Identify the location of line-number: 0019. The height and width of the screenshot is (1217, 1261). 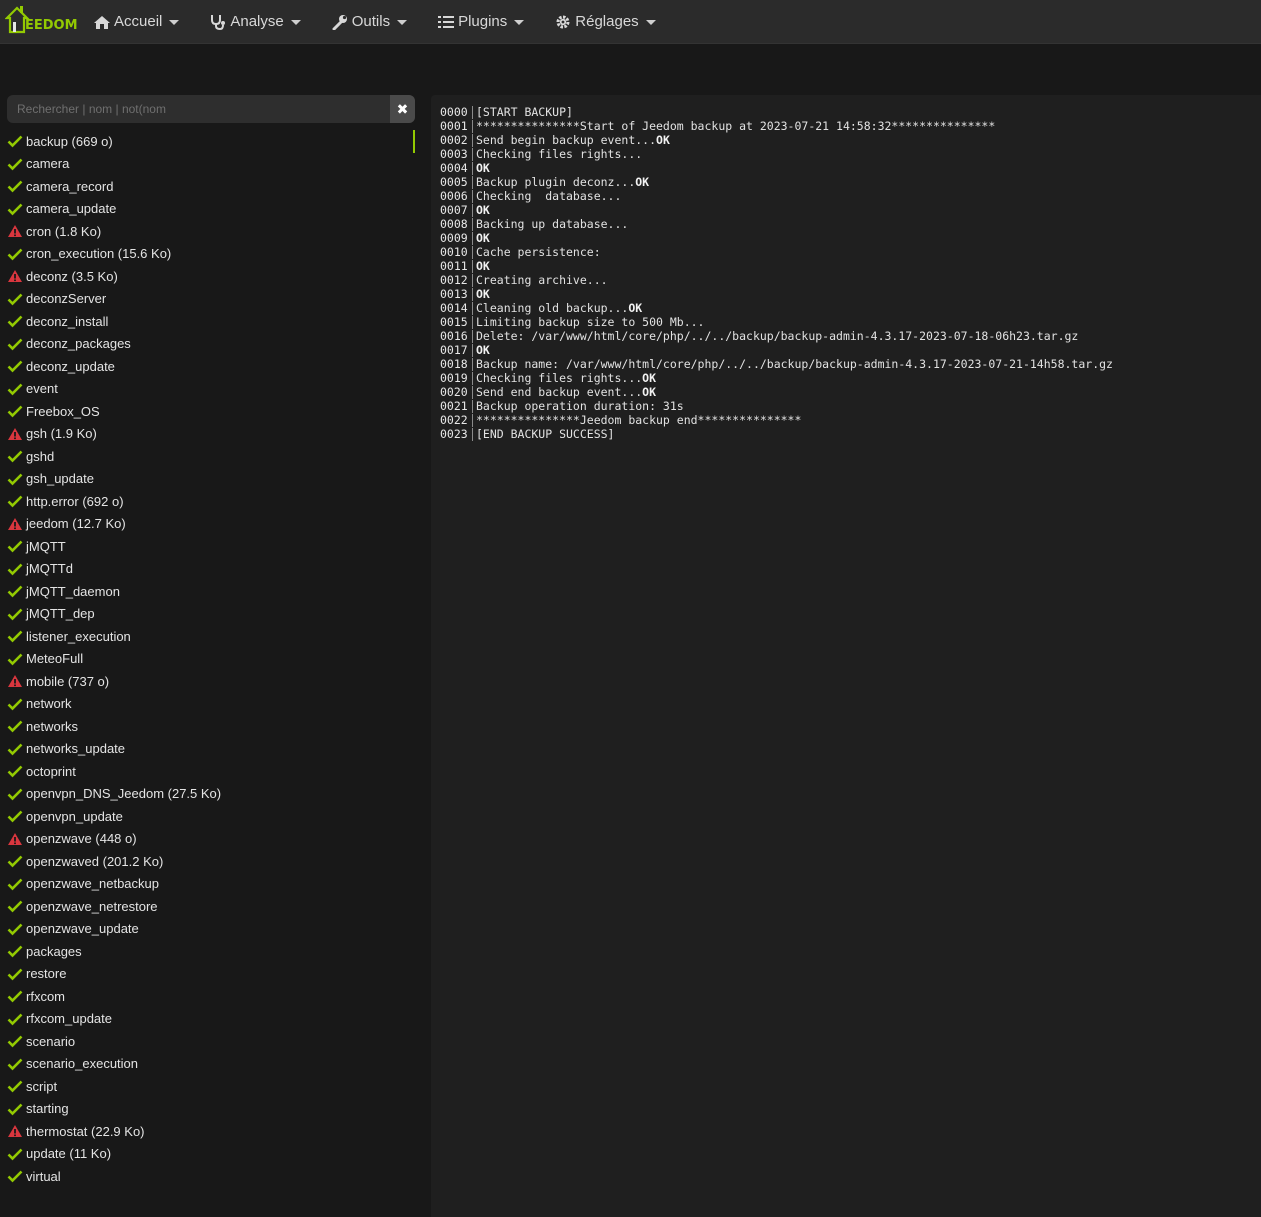
(454, 378).